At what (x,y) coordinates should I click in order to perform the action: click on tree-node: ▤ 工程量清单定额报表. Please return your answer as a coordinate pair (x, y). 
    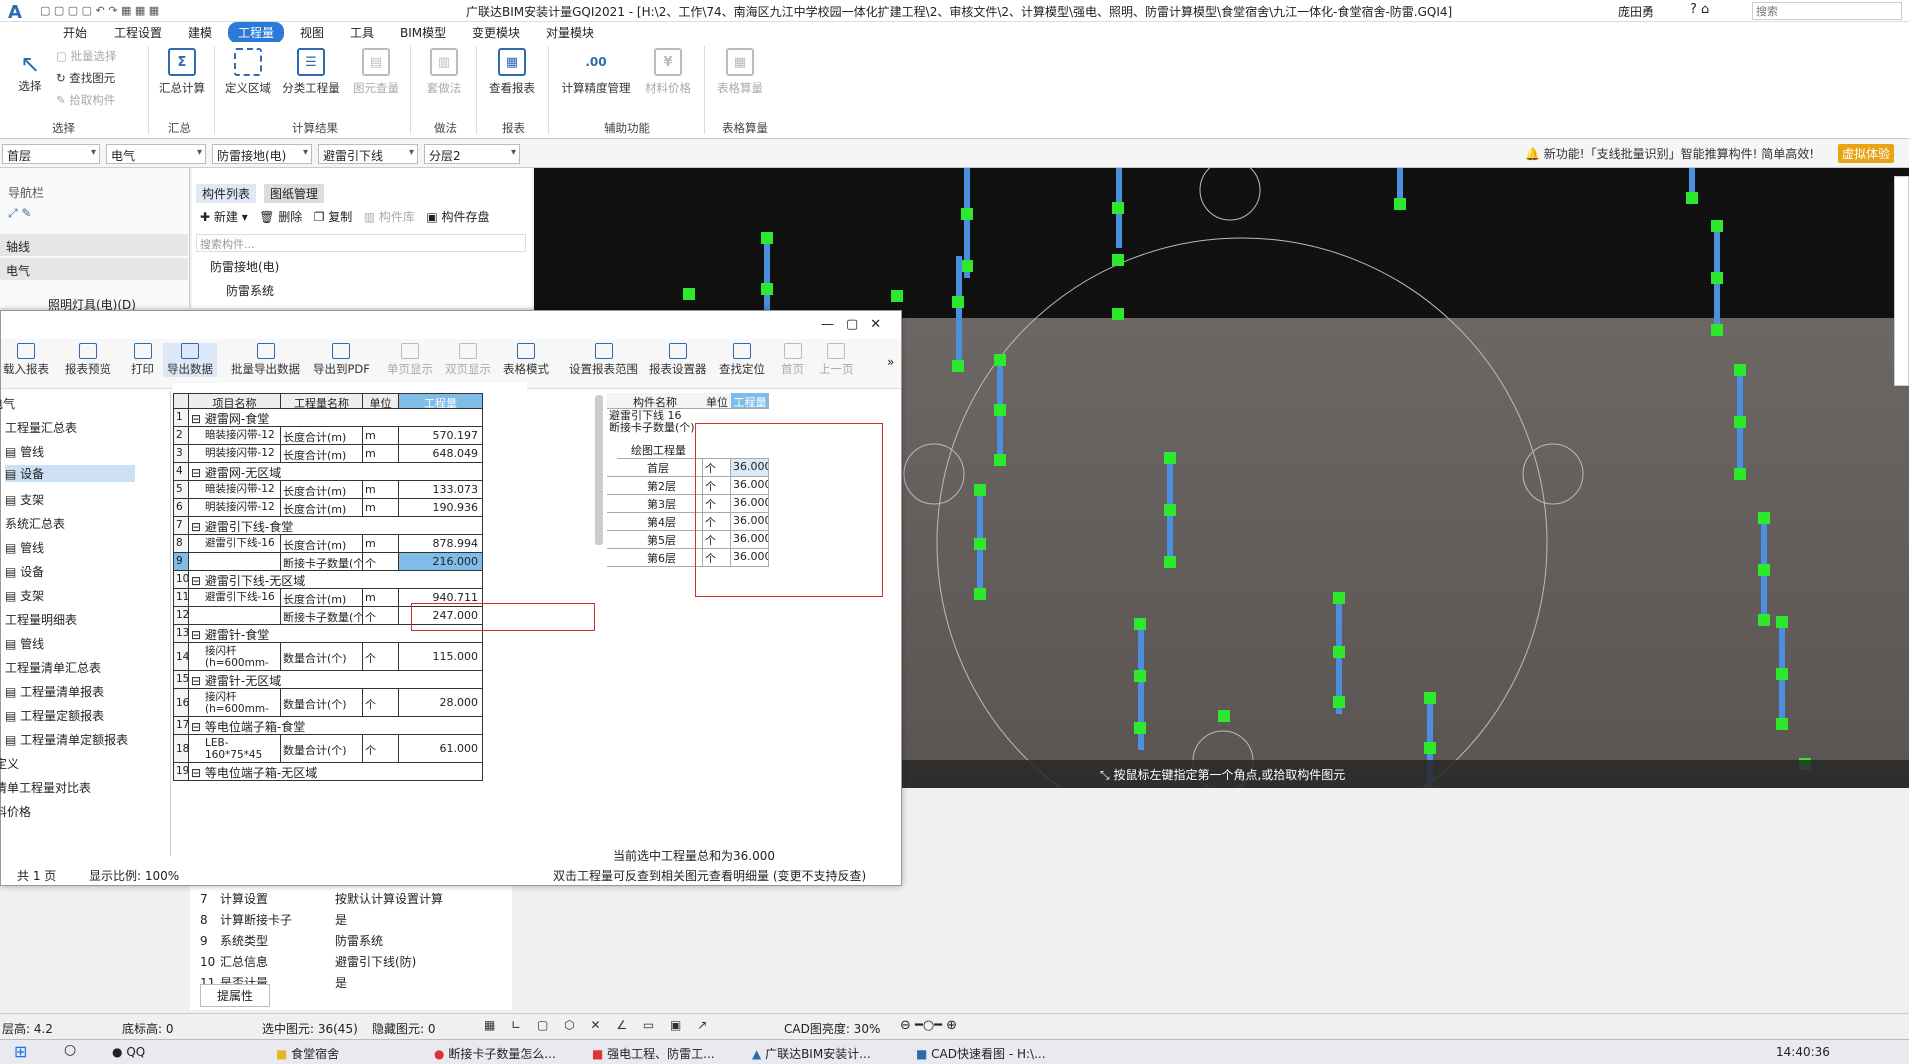
    Looking at the image, I should click on (66, 739).